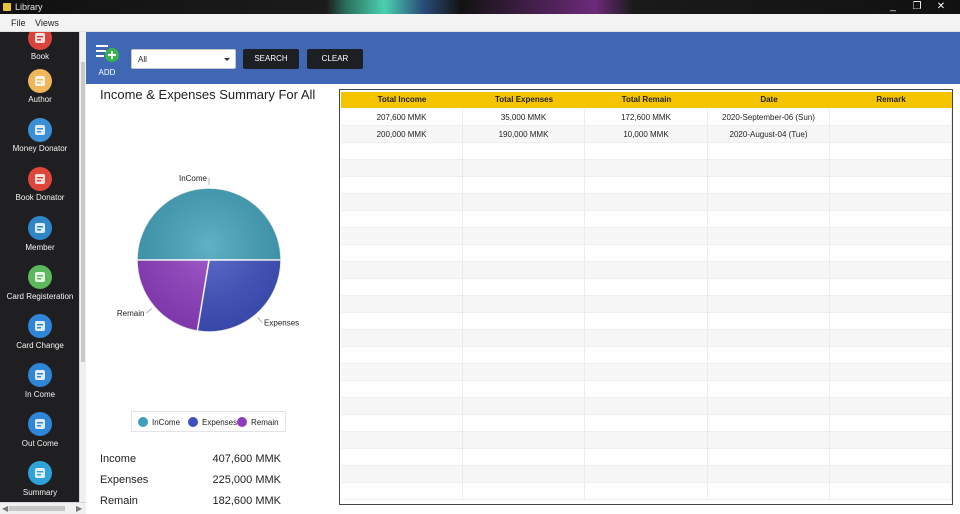 Image resolution: width=960 pixels, height=514 pixels. Describe the element at coordinates (40, 81) in the screenshot. I see `author-icon` at that location.